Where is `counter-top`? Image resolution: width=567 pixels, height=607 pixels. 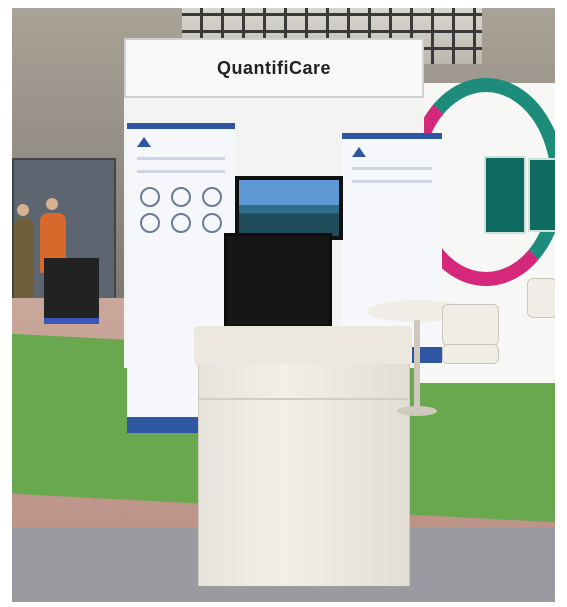
counter-top is located at coordinates (303, 346).